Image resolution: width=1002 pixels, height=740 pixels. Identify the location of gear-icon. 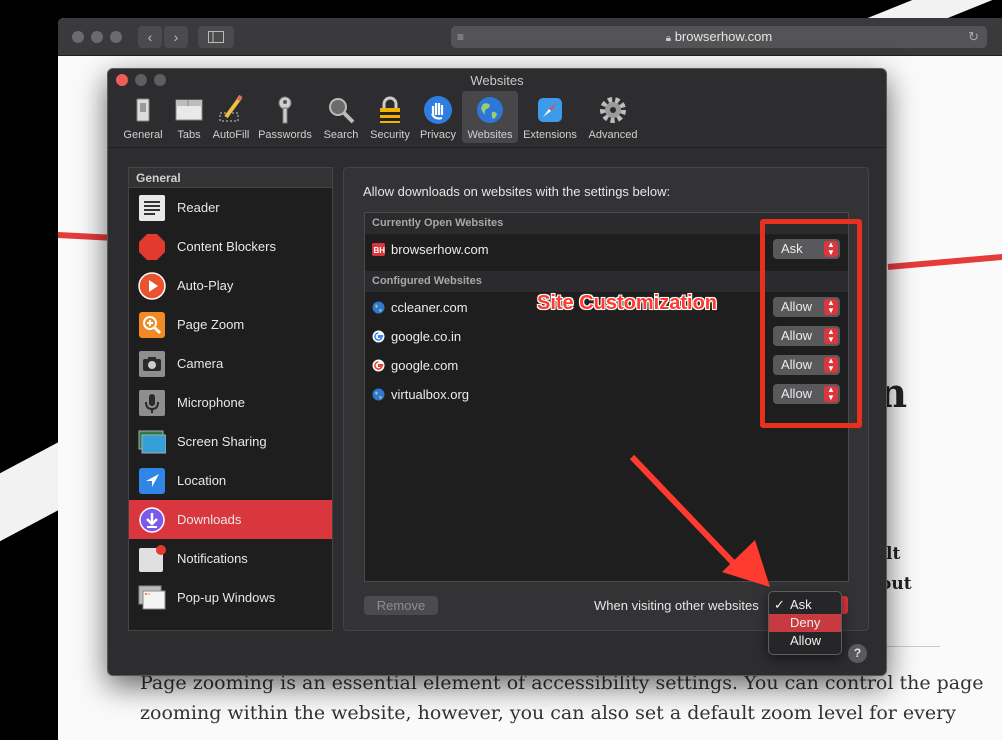
(613, 110).